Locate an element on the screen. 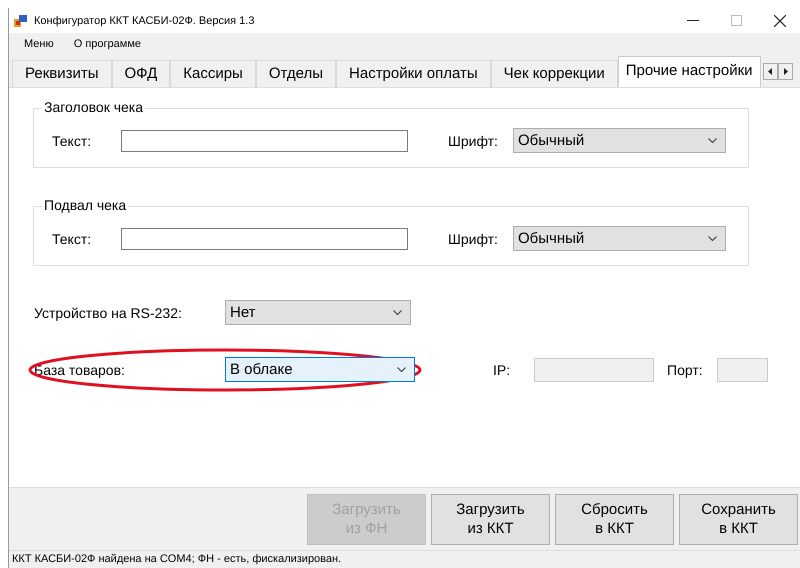  minimize-icon is located at coordinates (693, 21).